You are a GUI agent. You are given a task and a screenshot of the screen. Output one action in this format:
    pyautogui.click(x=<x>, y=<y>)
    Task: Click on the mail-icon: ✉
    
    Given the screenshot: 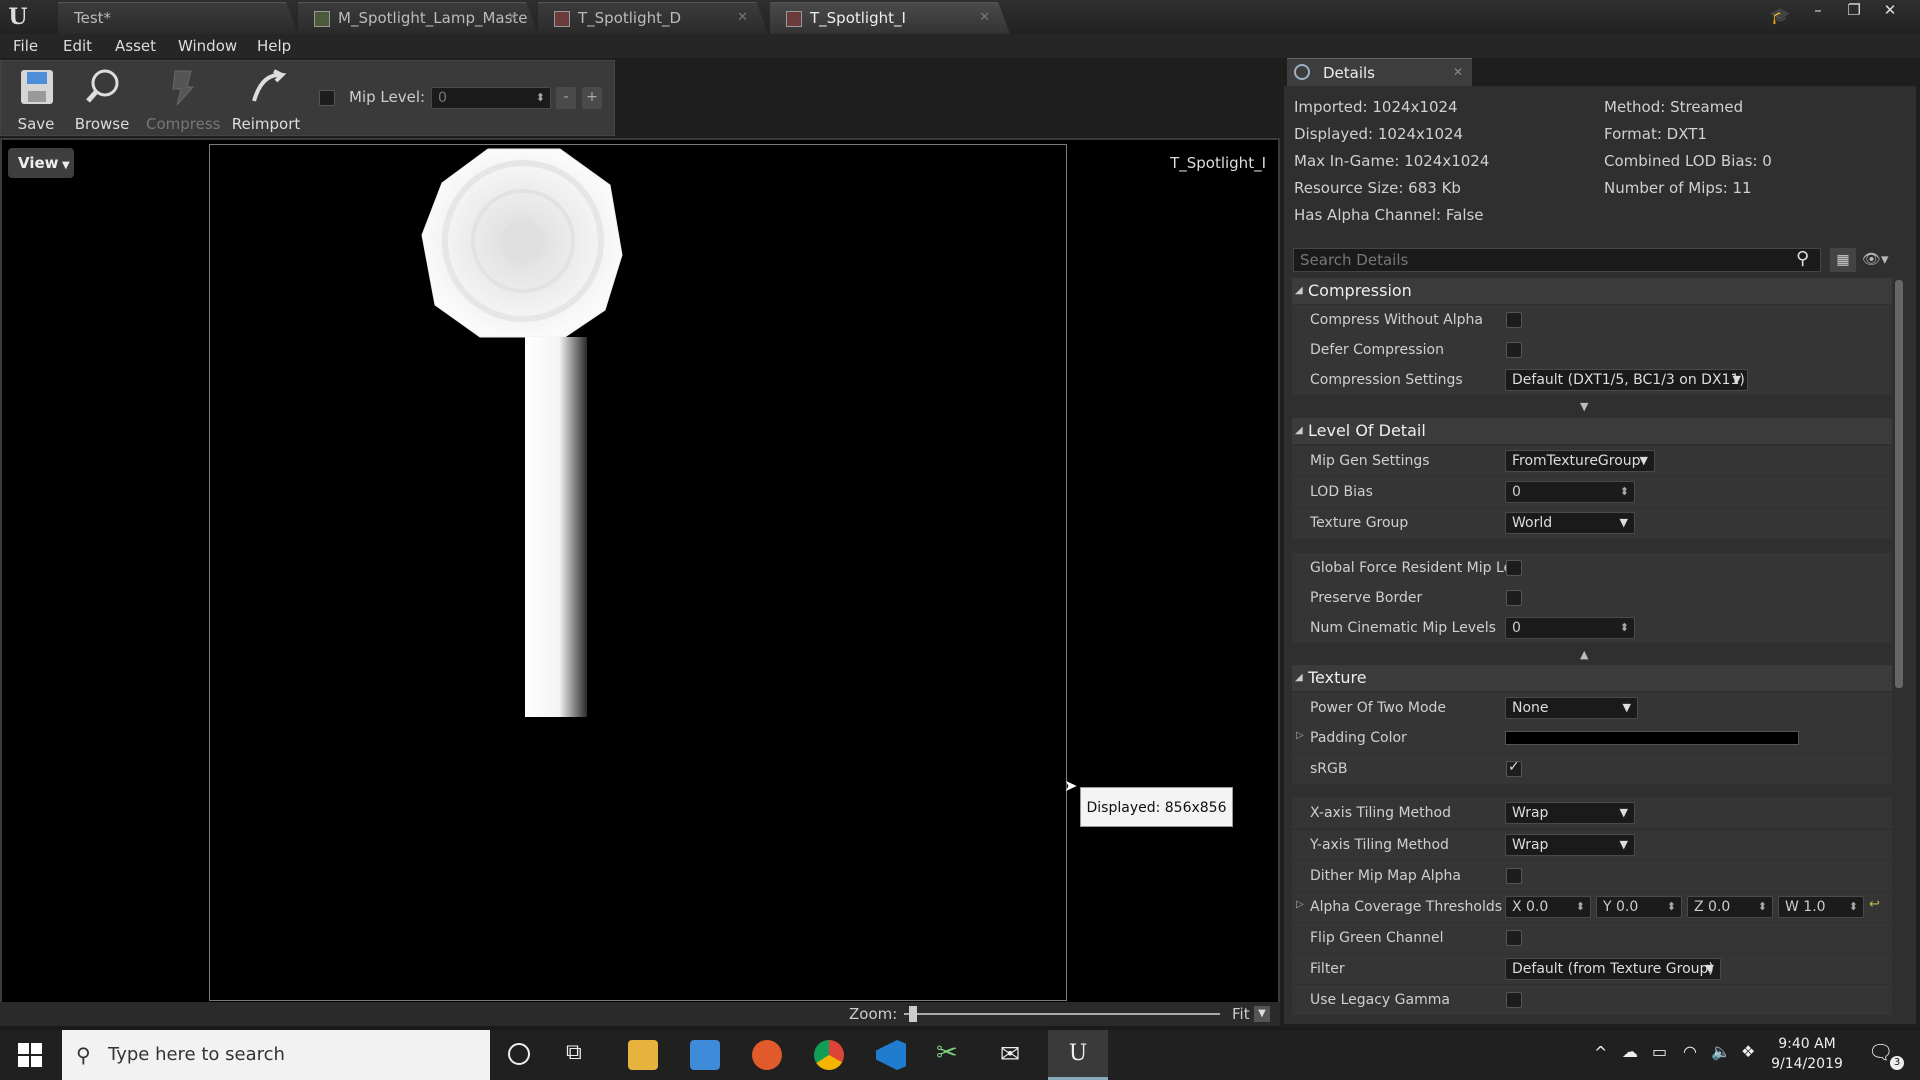 What is the action you would take?
    pyautogui.click(x=1010, y=1054)
    